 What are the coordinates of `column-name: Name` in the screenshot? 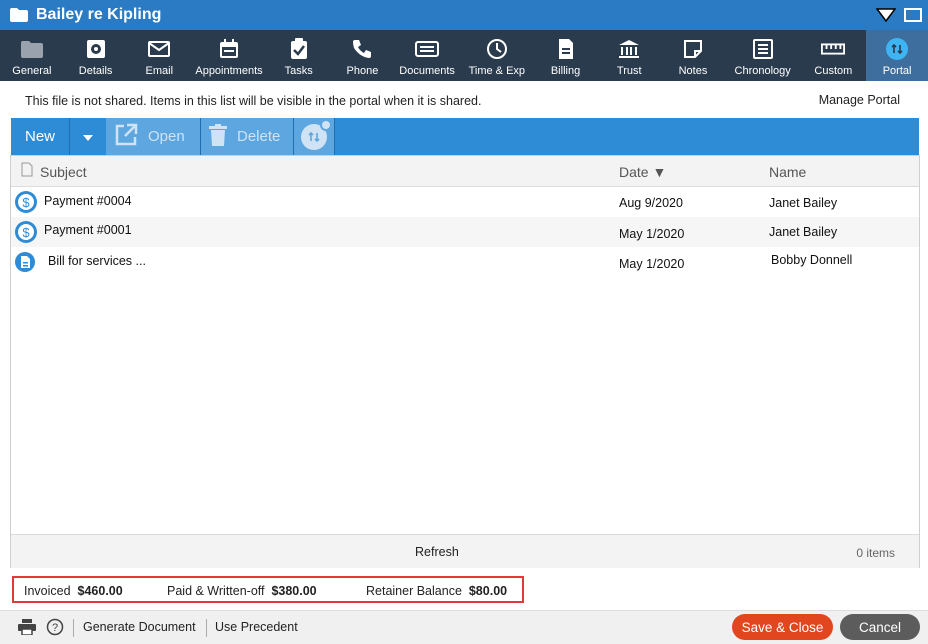 It's located at (787, 172).